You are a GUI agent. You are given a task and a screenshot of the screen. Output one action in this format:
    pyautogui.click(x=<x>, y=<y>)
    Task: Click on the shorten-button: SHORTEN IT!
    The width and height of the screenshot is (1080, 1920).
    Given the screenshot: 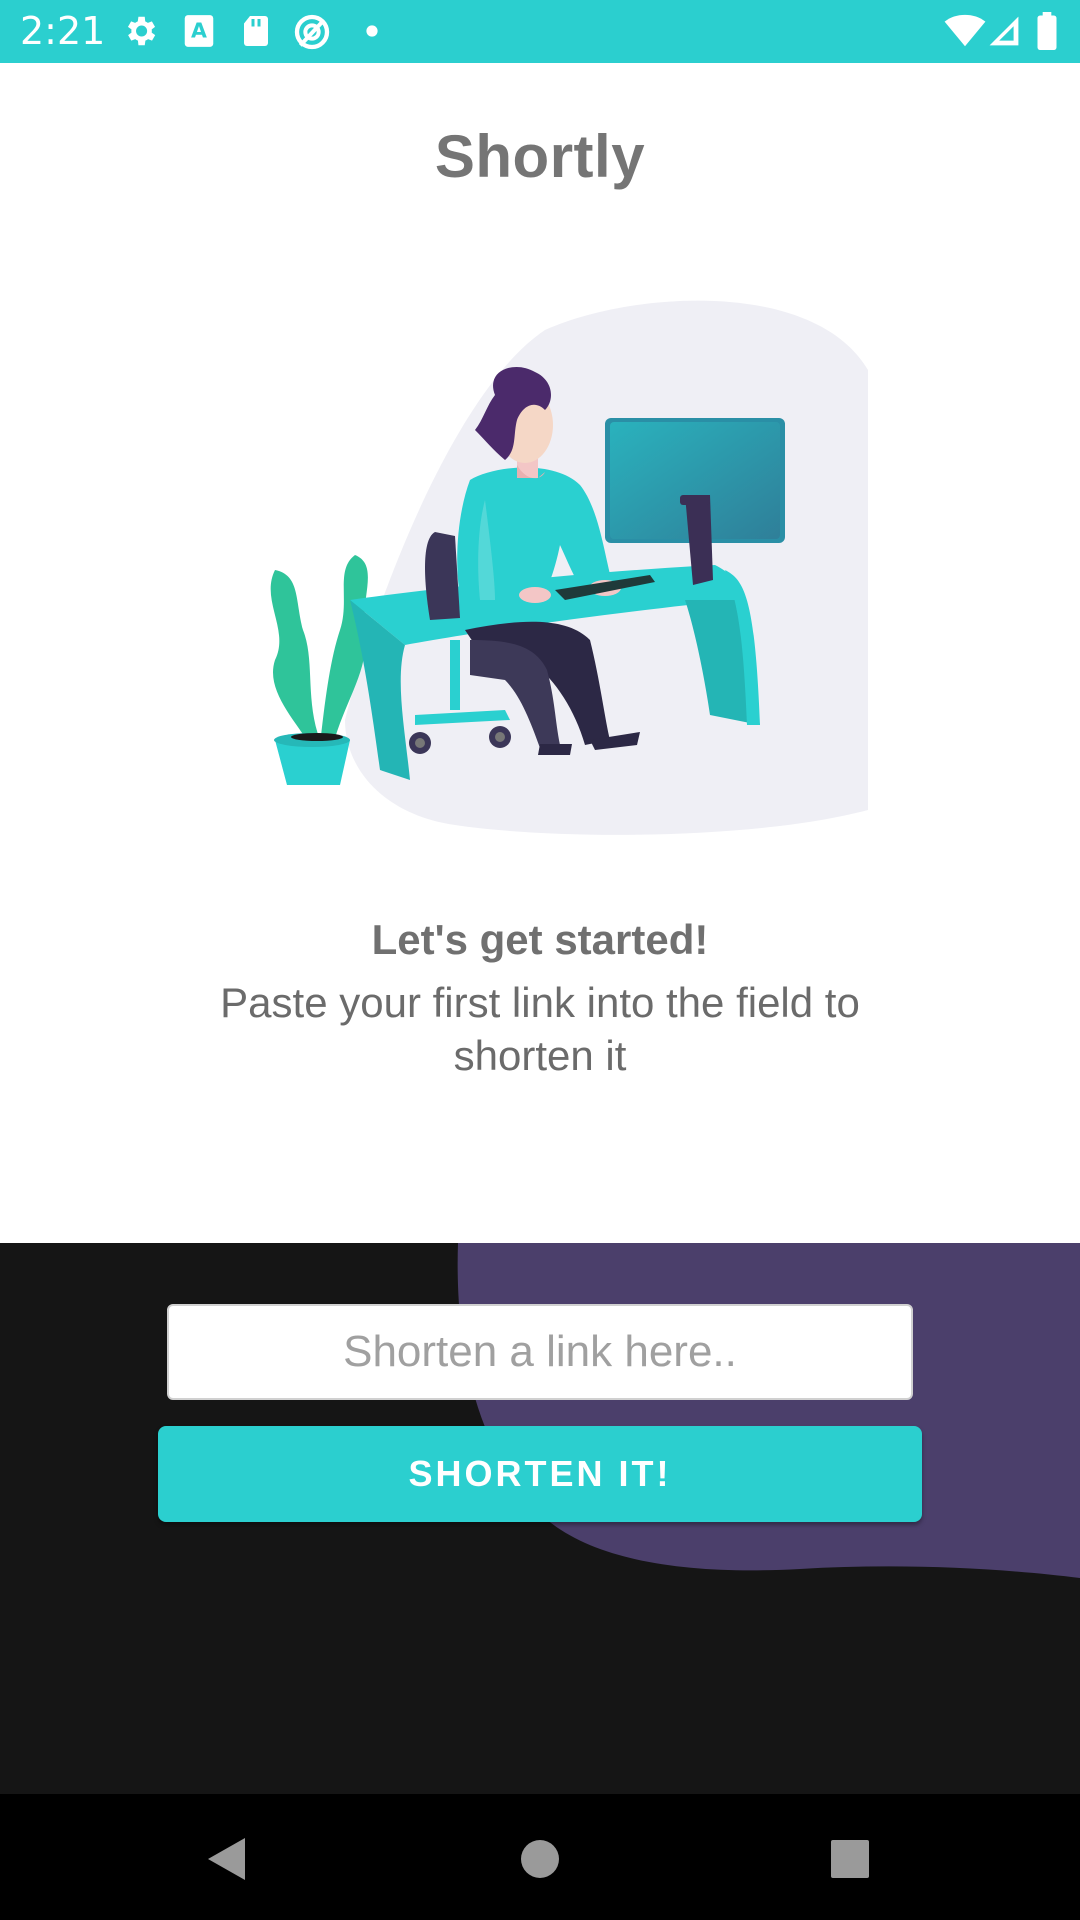 What is the action you would take?
    pyautogui.click(x=540, y=1474)
    